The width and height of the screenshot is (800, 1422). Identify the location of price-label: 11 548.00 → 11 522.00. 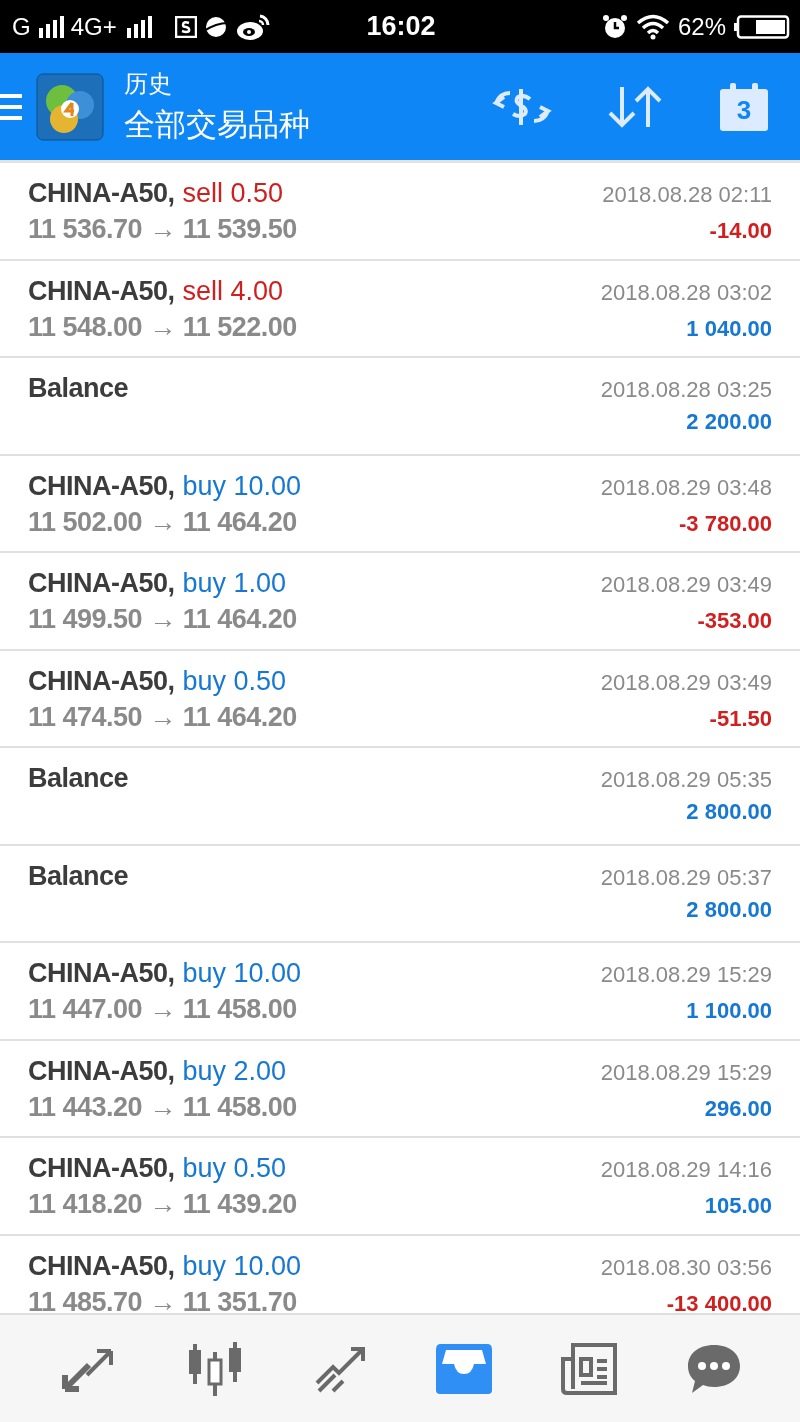
(162, 327).